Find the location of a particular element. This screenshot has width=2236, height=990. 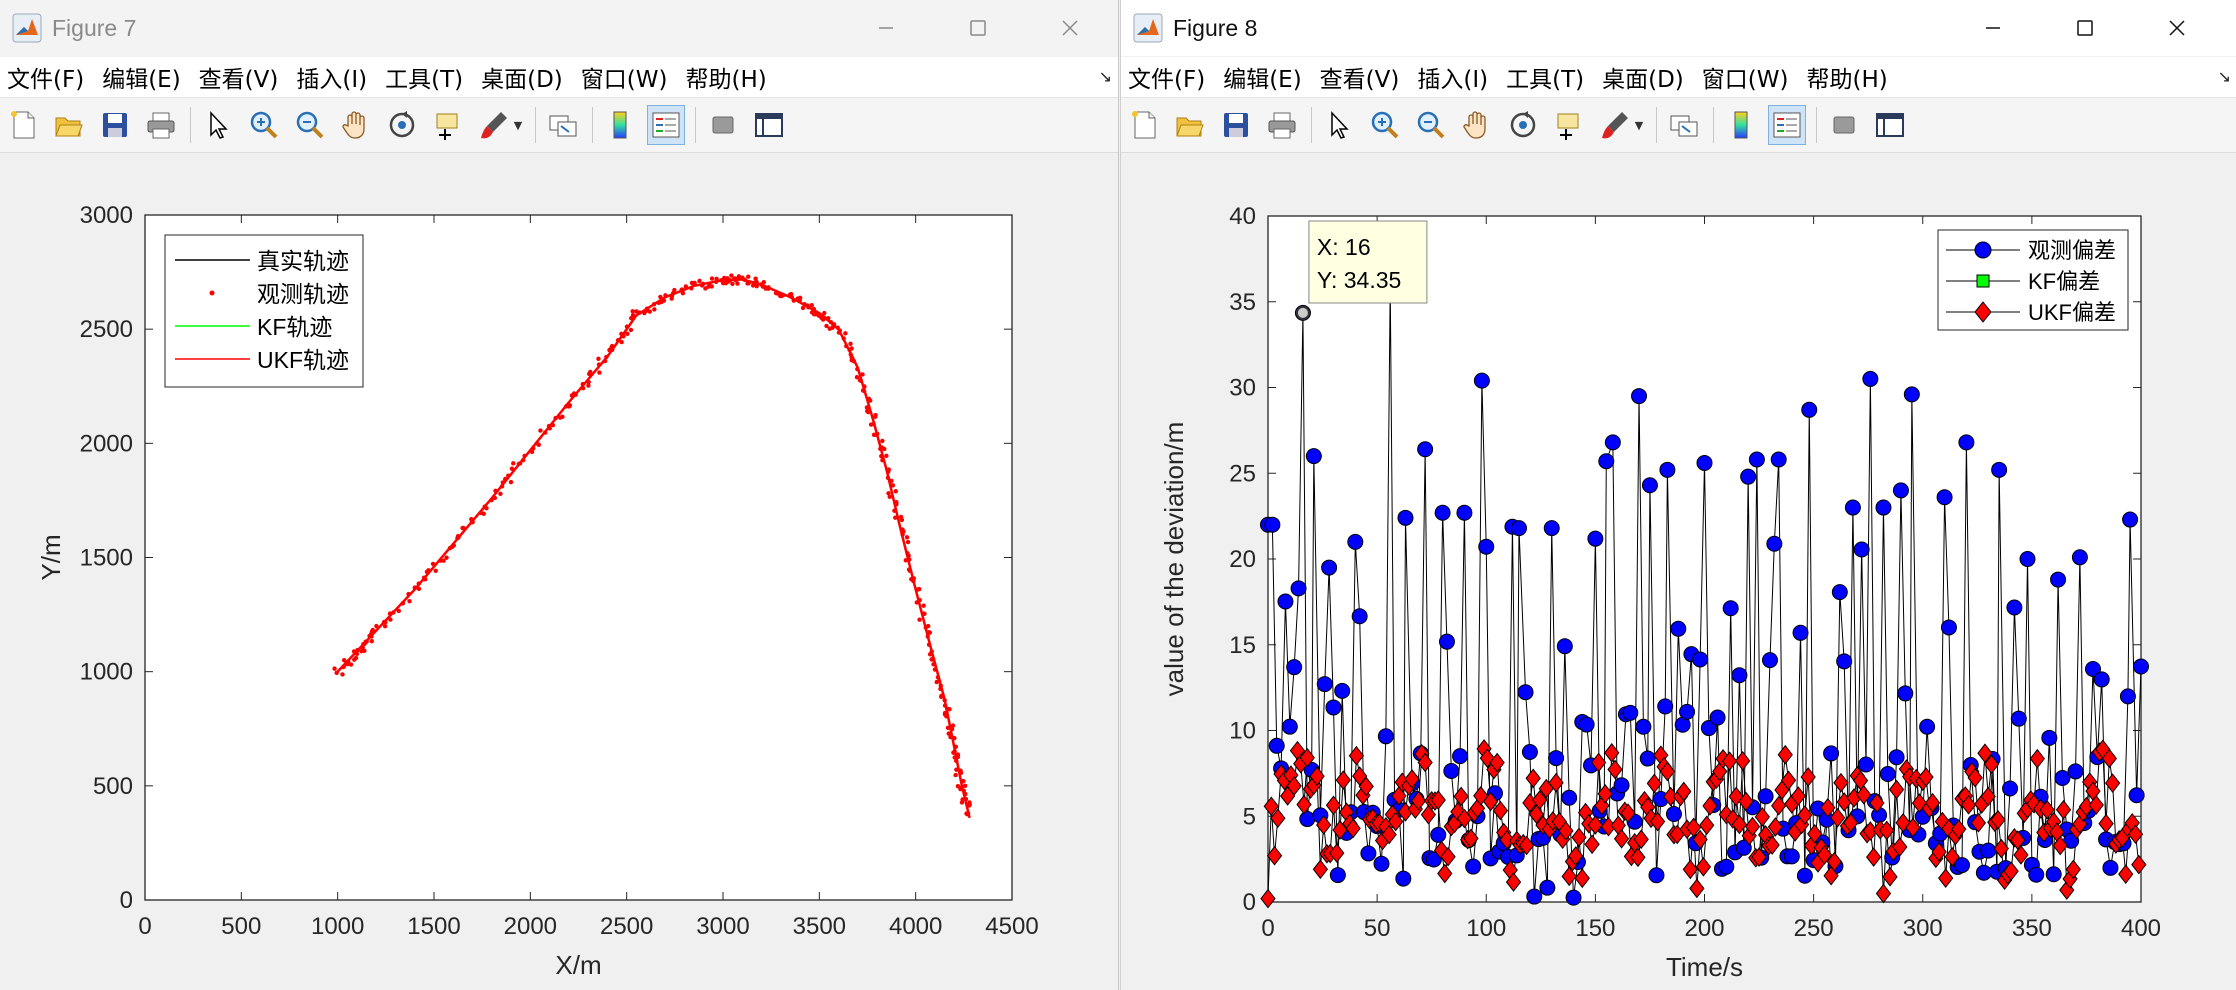

toolbar-separator is located at coordinates (592, 125).